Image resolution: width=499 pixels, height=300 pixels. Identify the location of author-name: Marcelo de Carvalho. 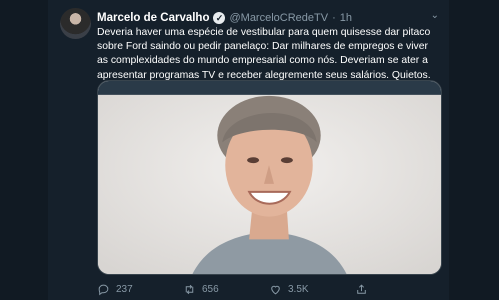
(153, 18).